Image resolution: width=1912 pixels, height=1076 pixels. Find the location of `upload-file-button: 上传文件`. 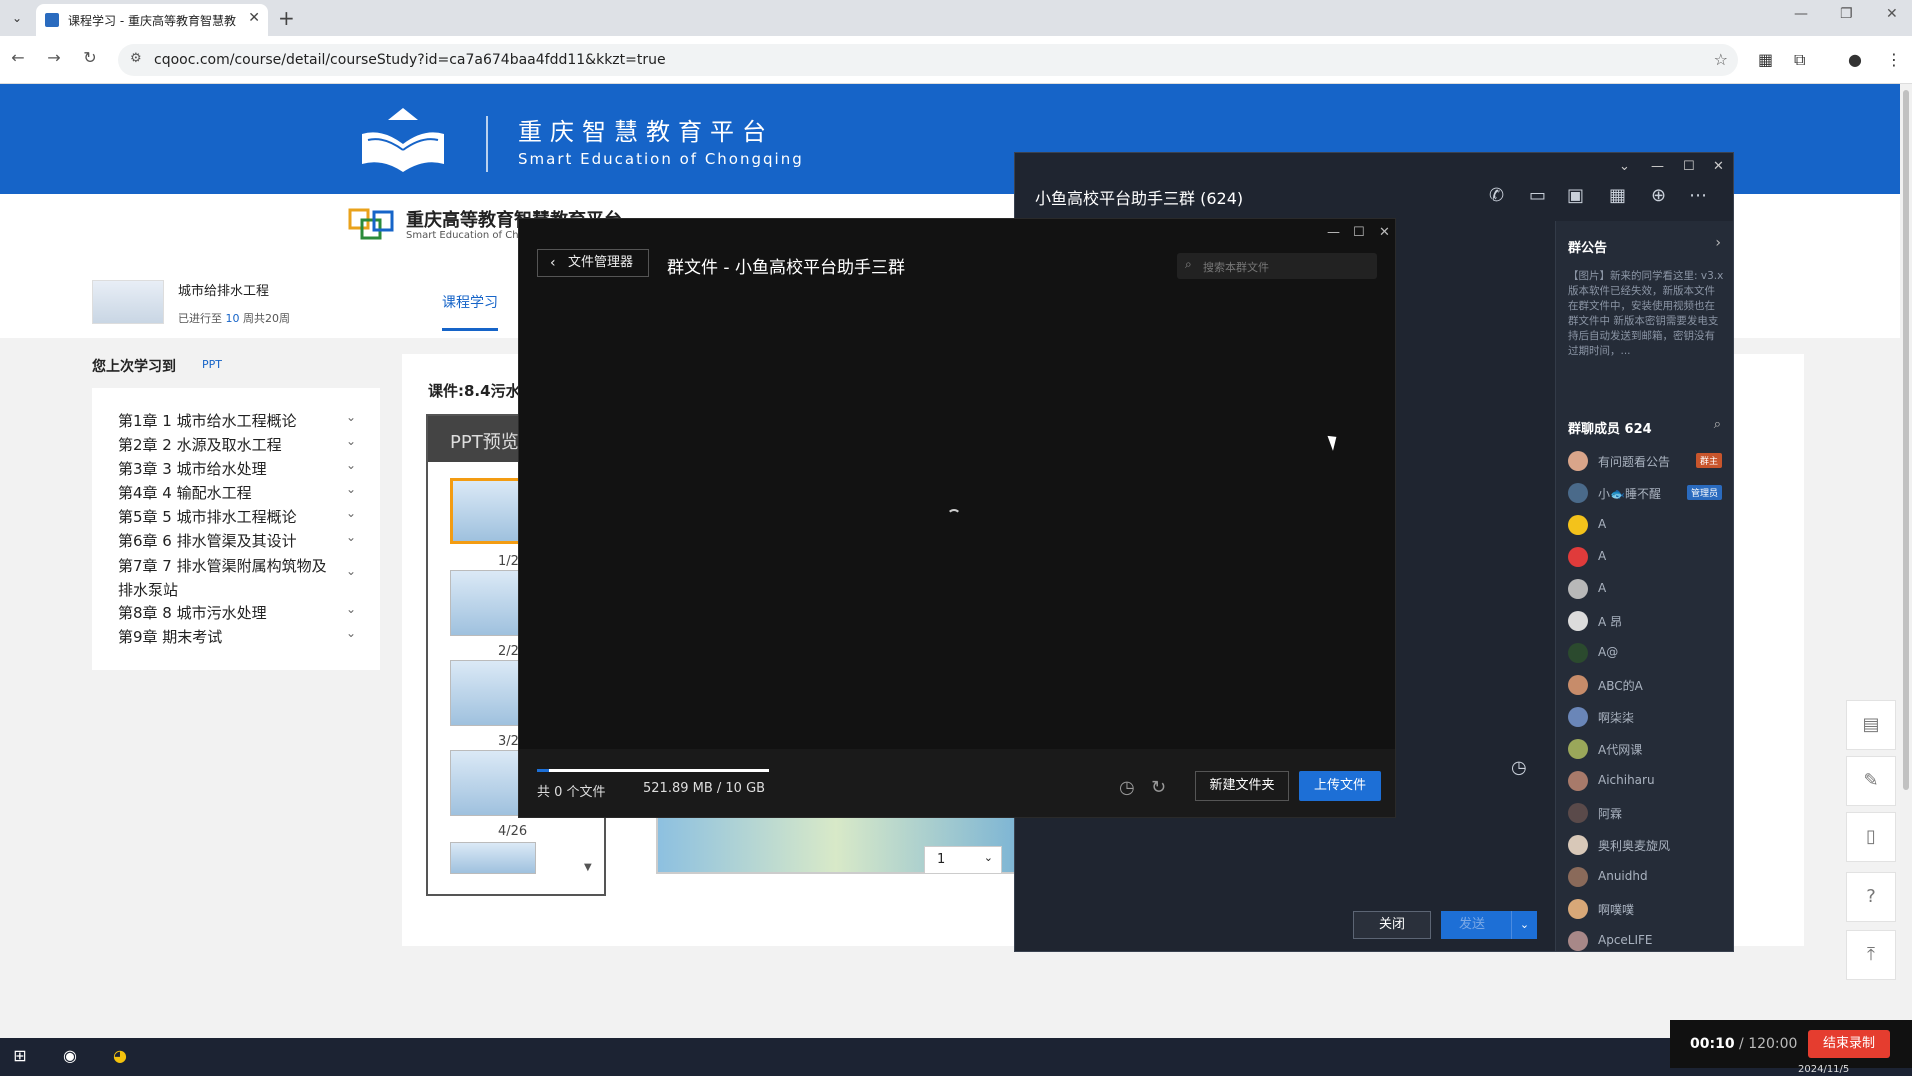

upload-file-button: 上传文件 is located at coordinates (1340, 786).